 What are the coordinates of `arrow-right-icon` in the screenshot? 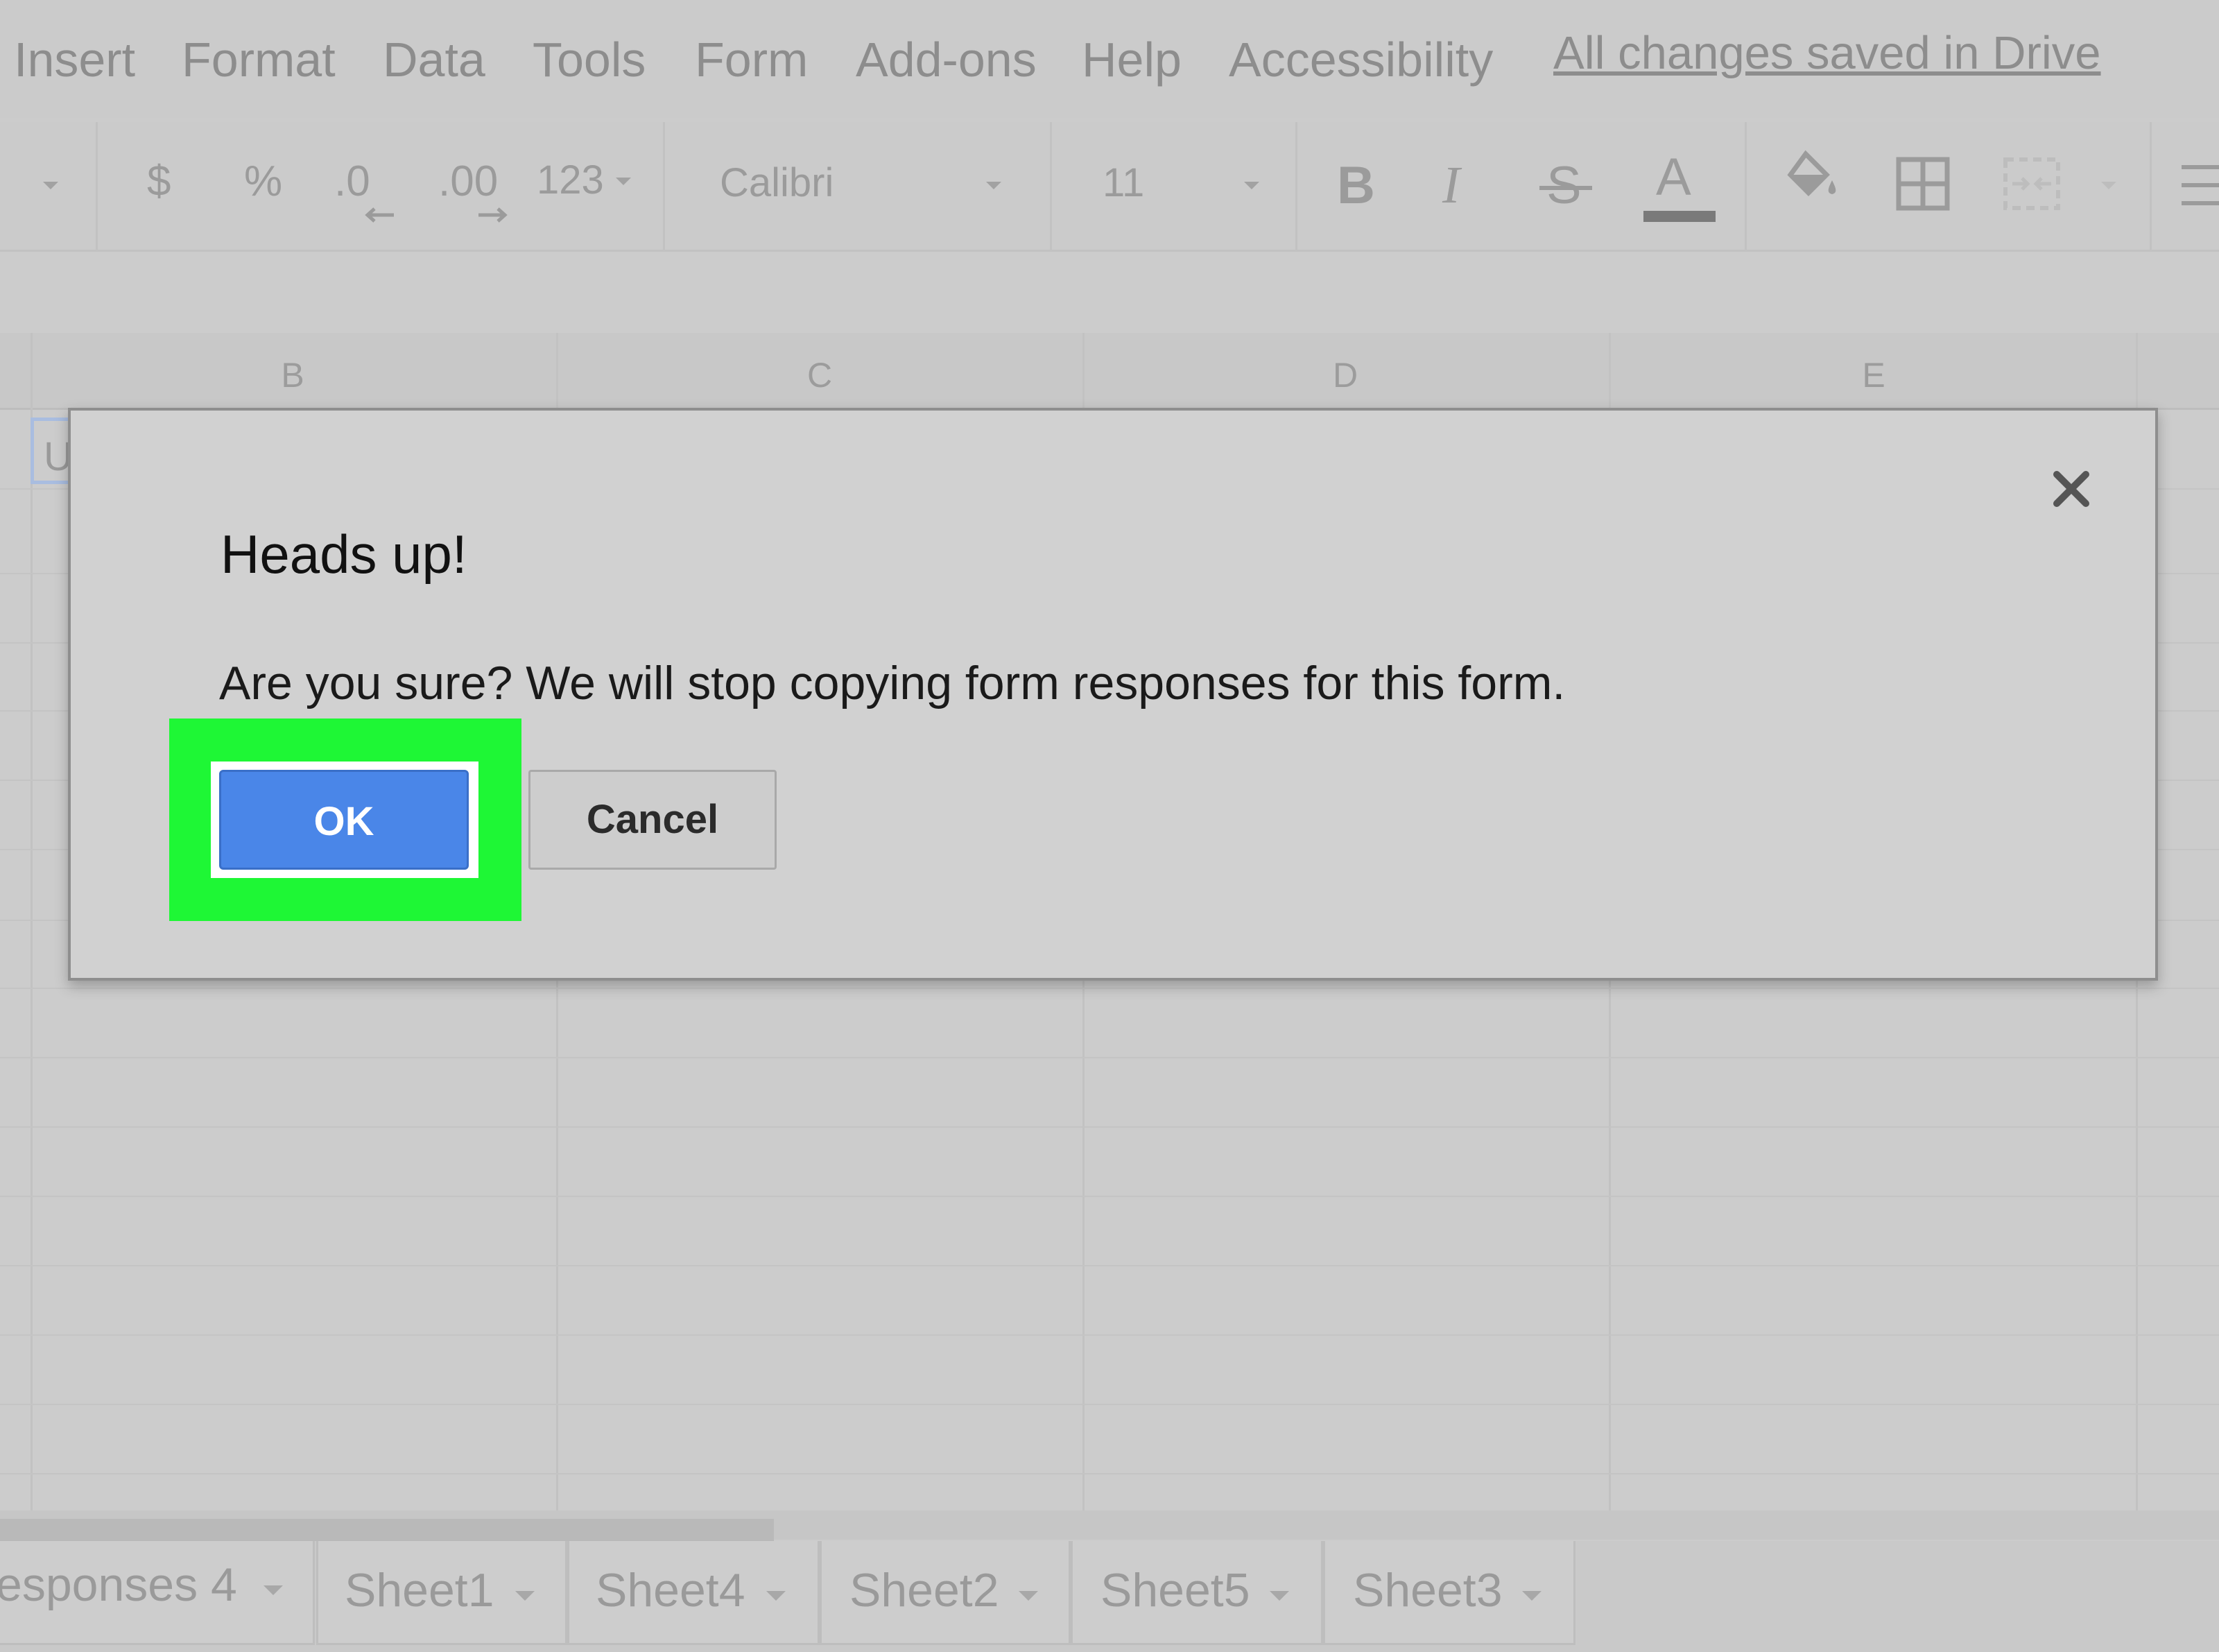 It's located at (493, 215).